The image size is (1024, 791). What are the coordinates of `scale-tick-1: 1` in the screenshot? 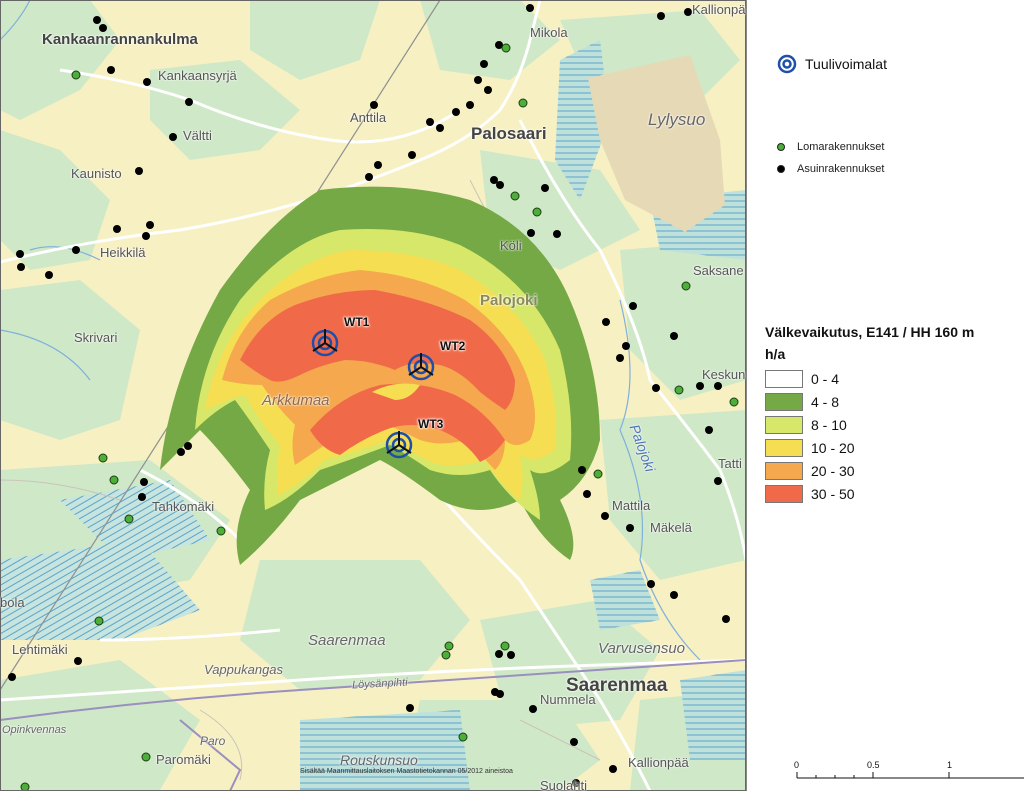 It's located at (950, 765).